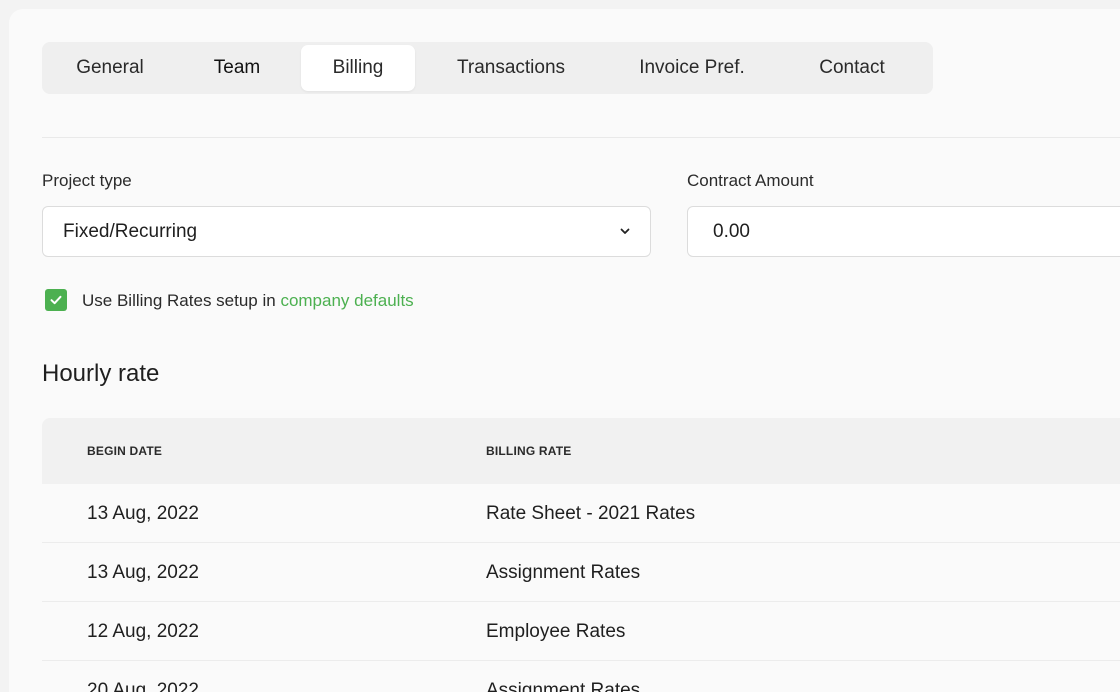 The image size is (1120, 692). I want to click on tab-invoice-pref: Invoice Pref., so click(692, 68).